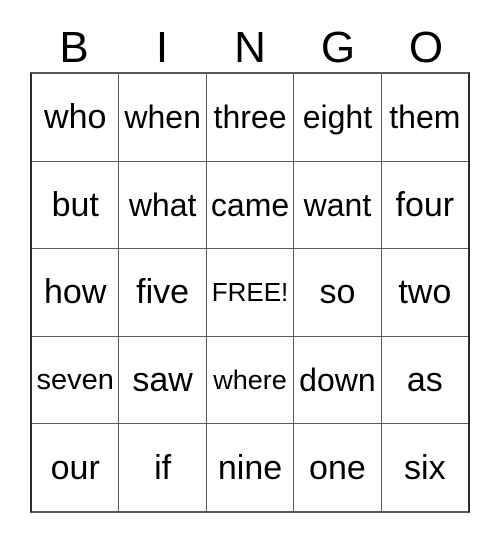  I want to click on bingo-cell: so, so click(336, 292).